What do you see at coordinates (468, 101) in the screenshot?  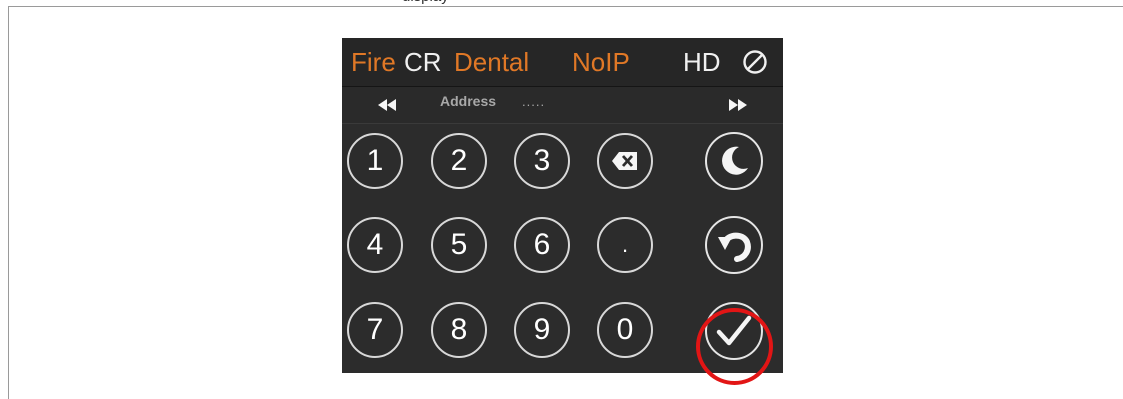 I see `address-label: Address` at bounding box center [468, 101].